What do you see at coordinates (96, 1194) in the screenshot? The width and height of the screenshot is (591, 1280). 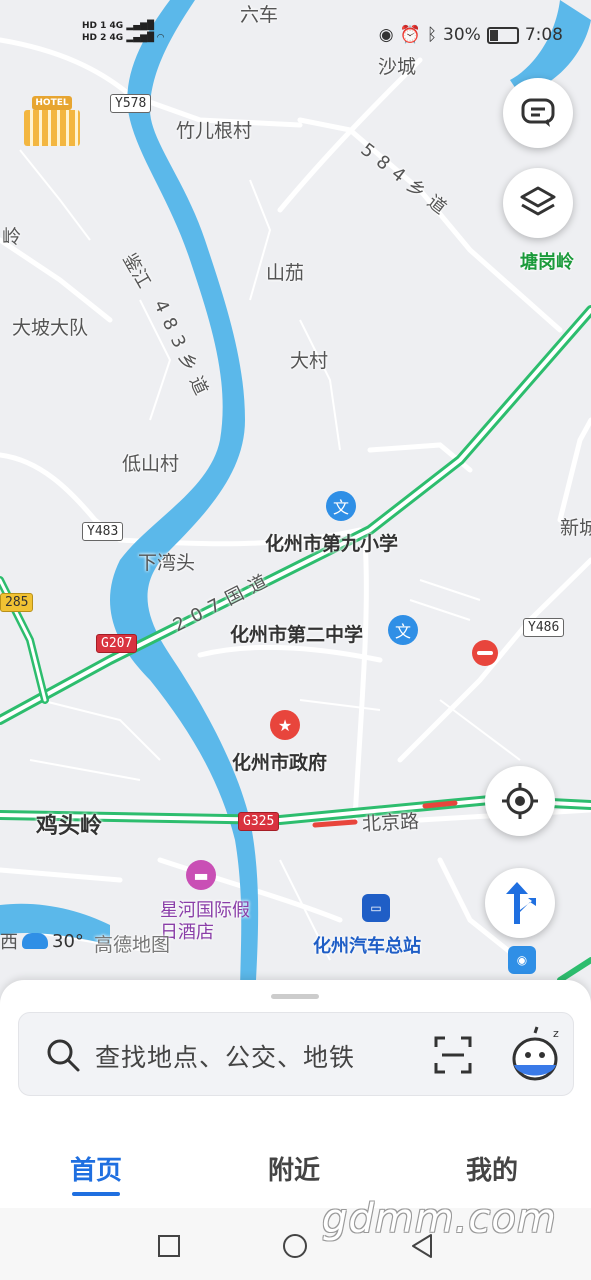 I see `tab-active-underline` at bounding box center [96, 1194].